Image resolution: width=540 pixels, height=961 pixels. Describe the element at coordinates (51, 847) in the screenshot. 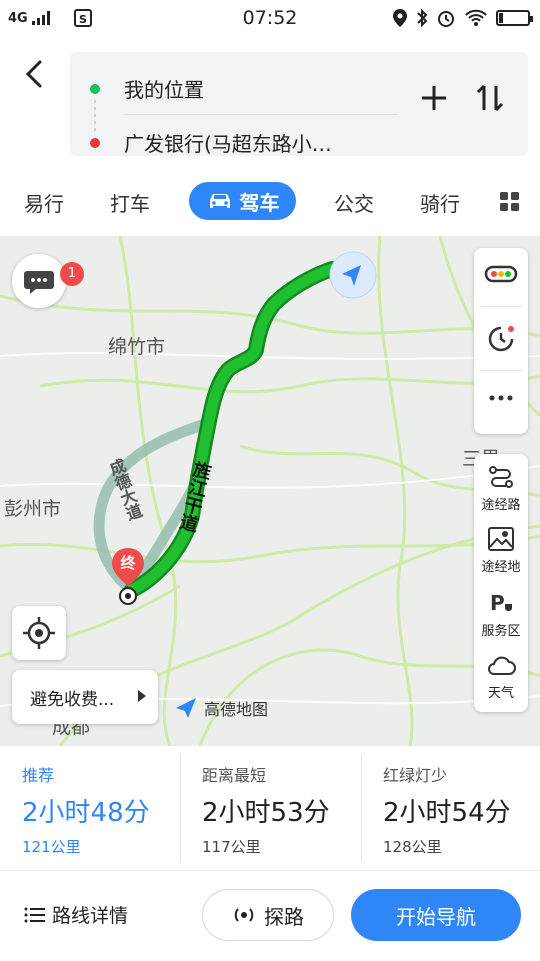

I see `option-distance: 121公里` at that location.